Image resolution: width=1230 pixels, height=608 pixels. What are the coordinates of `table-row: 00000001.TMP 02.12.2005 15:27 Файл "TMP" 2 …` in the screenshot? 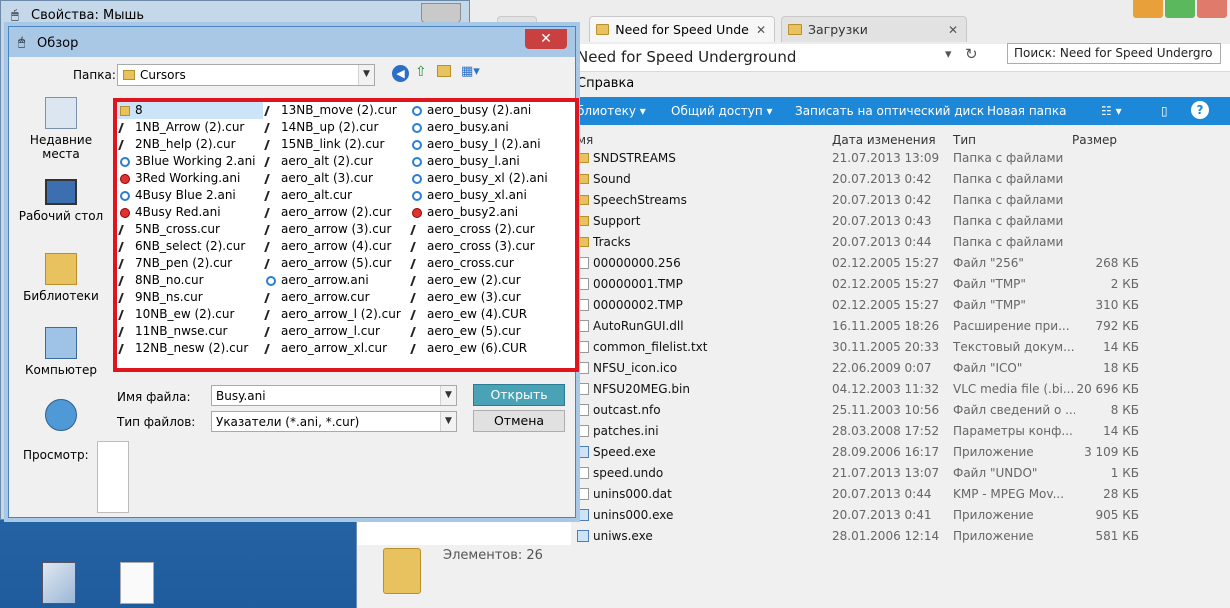 It's located at (872, 284).